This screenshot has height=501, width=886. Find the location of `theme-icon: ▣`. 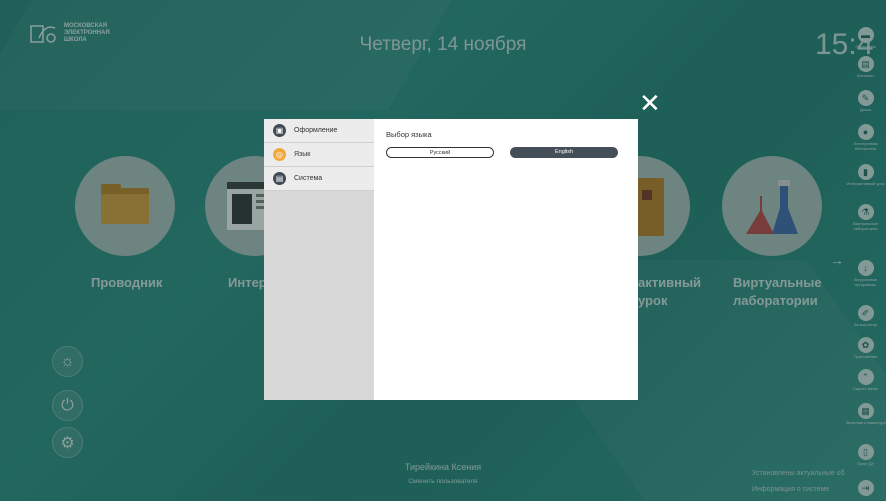

theme-icon: ▣ is located at coordinates (279, 130).